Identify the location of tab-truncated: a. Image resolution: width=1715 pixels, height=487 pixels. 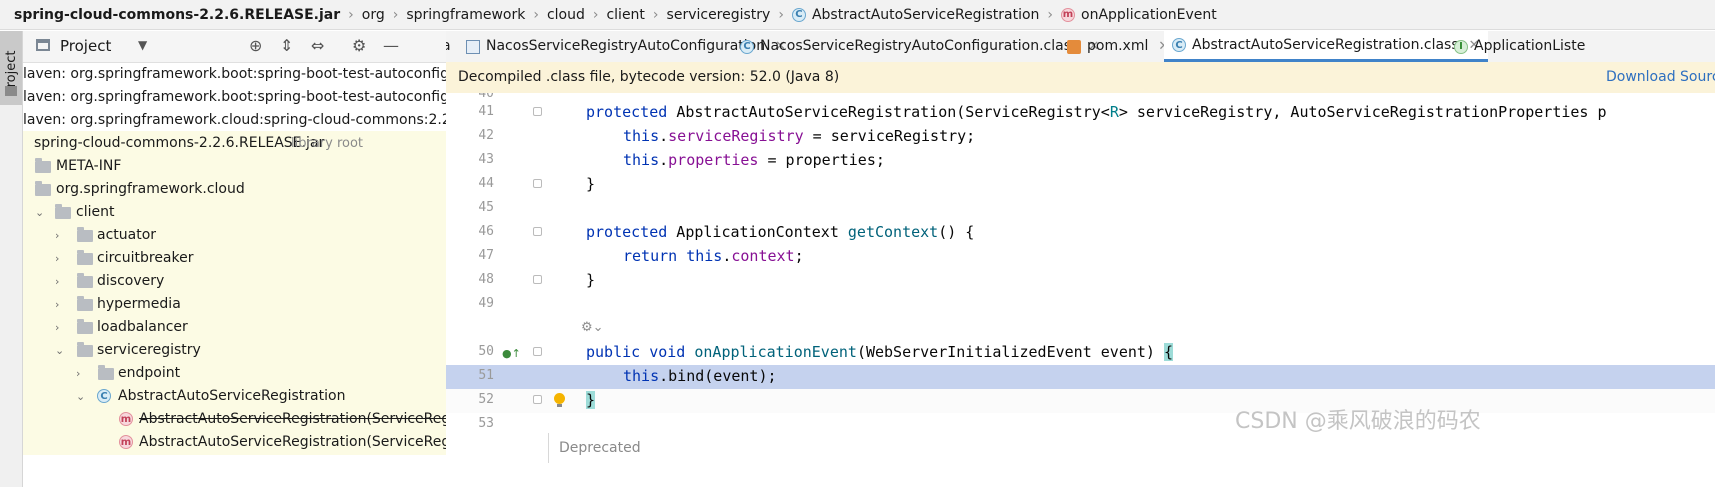
(448, 46).